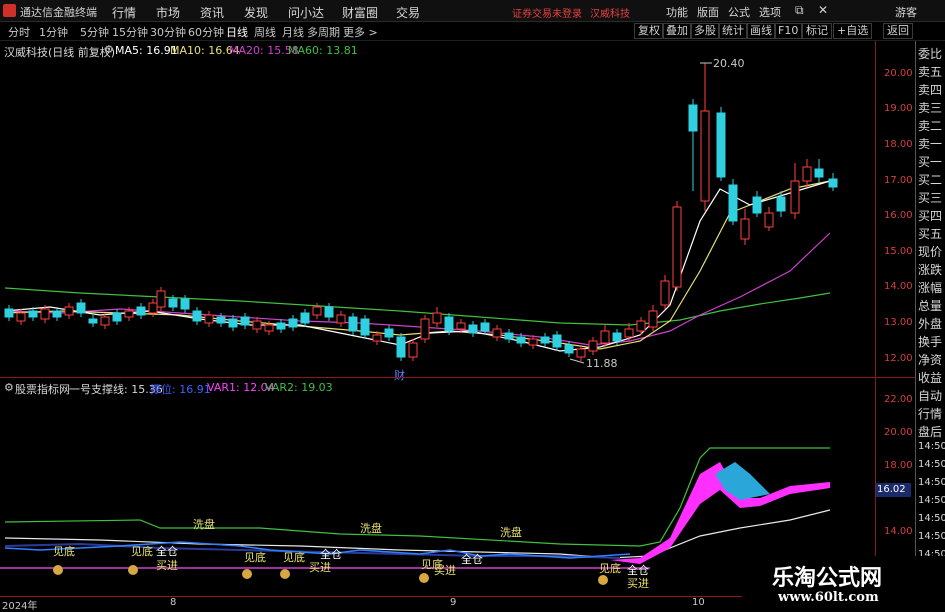 This screenshot has height=612, width=945. What do you see at coordinates (323, 32) in the screenshot?
I see `period-multi: 多周期` at bounding box center [323, 32].